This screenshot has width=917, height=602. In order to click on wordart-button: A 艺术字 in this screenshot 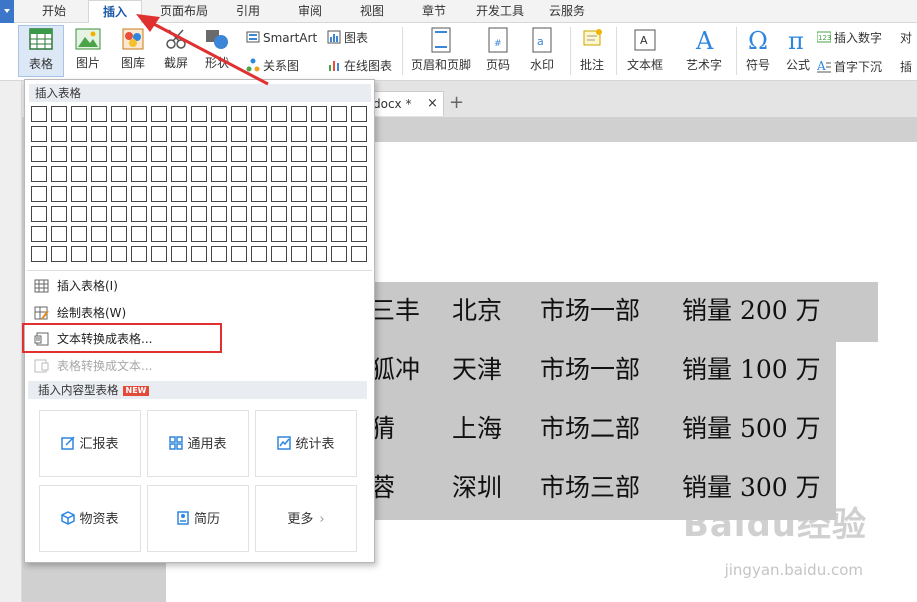, I will do `click(704, 50)`.